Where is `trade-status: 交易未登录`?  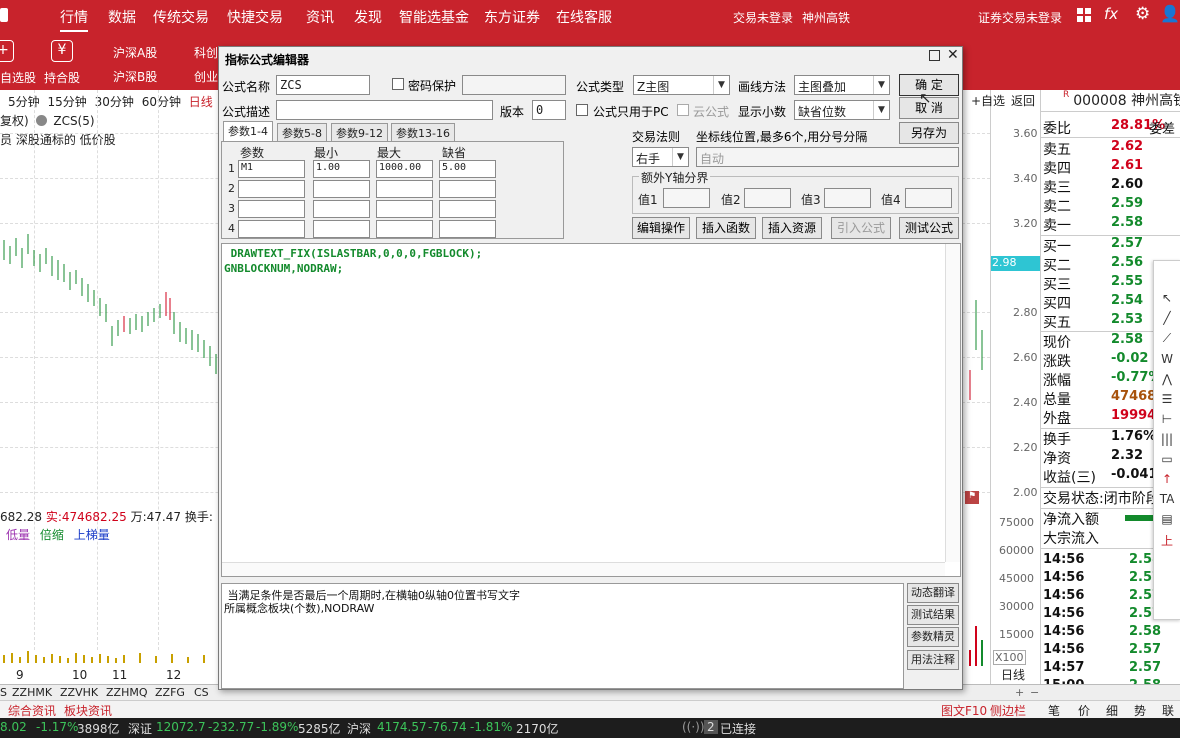
trade-status: 交易未登录 is located at coordinates (763, 17).